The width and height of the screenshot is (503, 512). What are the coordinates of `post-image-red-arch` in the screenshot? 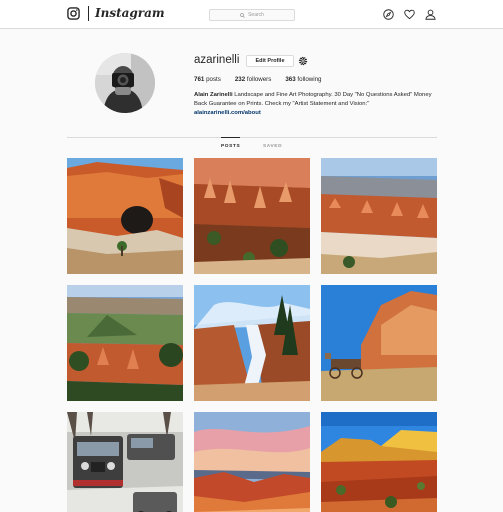 It's located at (125, 216).